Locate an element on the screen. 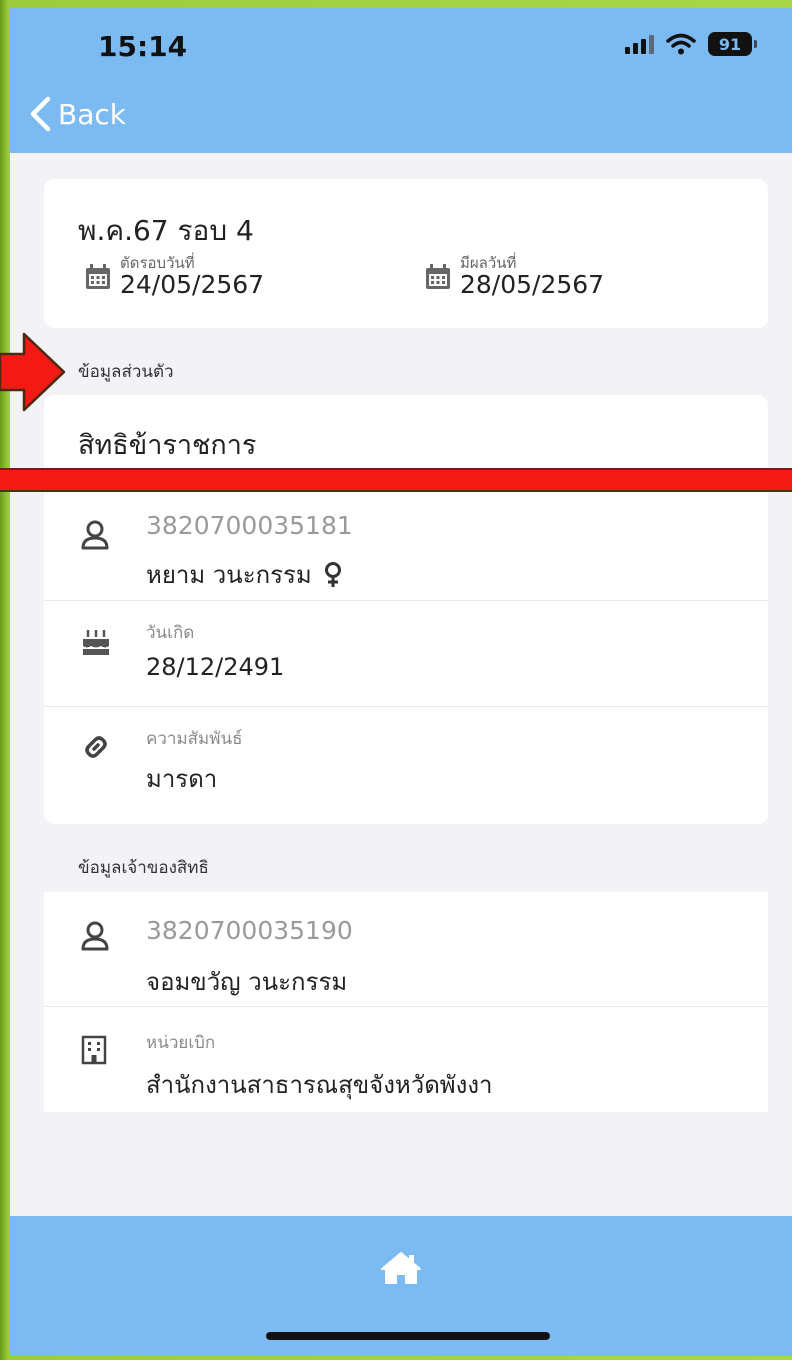  cake-icon is located at coordinates (96, 642).